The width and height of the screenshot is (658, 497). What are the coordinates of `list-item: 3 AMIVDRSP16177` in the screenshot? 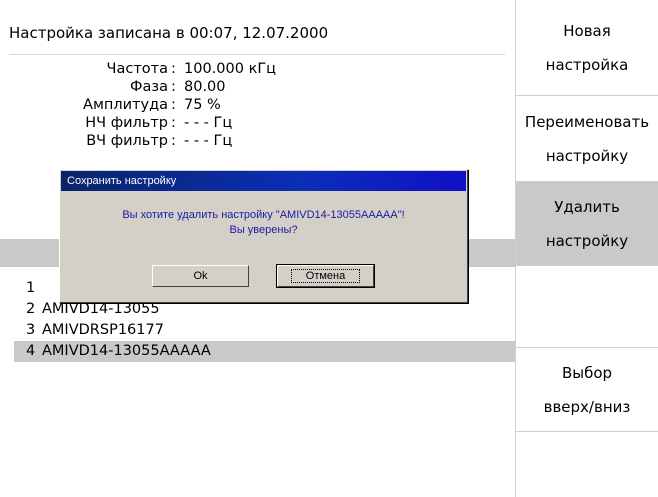 It's located at (257, 330).